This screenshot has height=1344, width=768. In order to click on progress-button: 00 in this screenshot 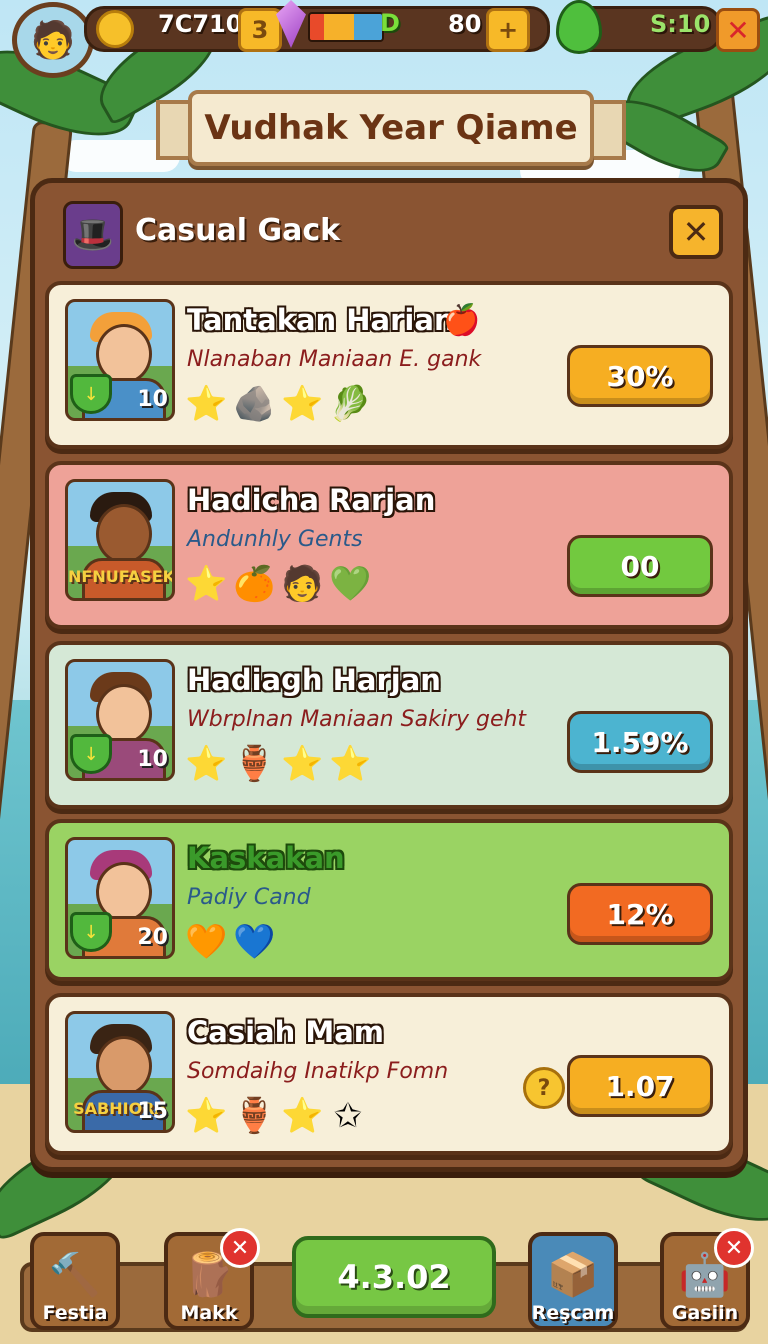, I will do `click(640, 566)`.